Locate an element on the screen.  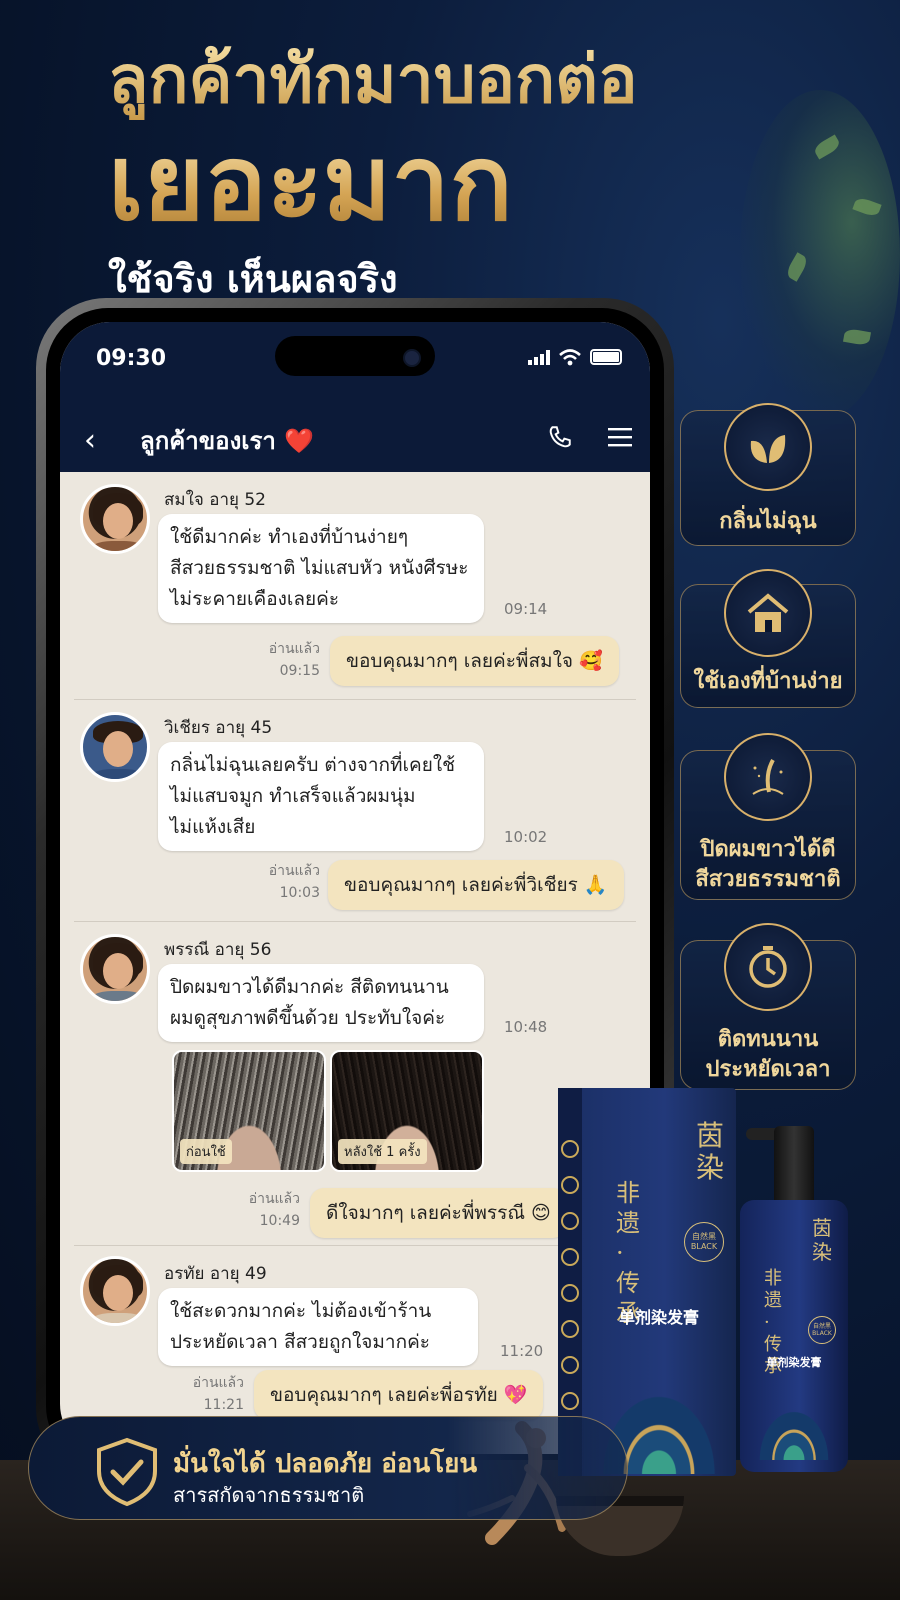
before-photo: ก่อนใช้ is located at coordinates (249, 1111).